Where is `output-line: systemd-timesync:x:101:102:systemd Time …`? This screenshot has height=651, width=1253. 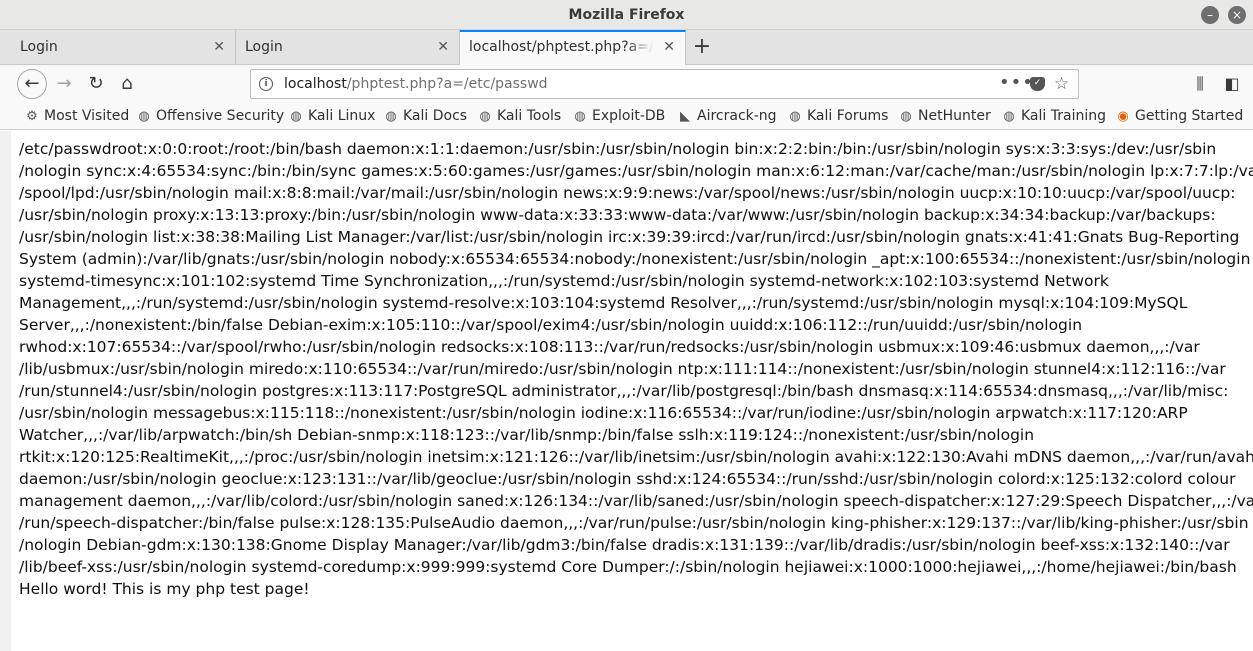 output-line: systemd-timesync:x:101:102:systemd Time … is located at coordinates (564, 281).